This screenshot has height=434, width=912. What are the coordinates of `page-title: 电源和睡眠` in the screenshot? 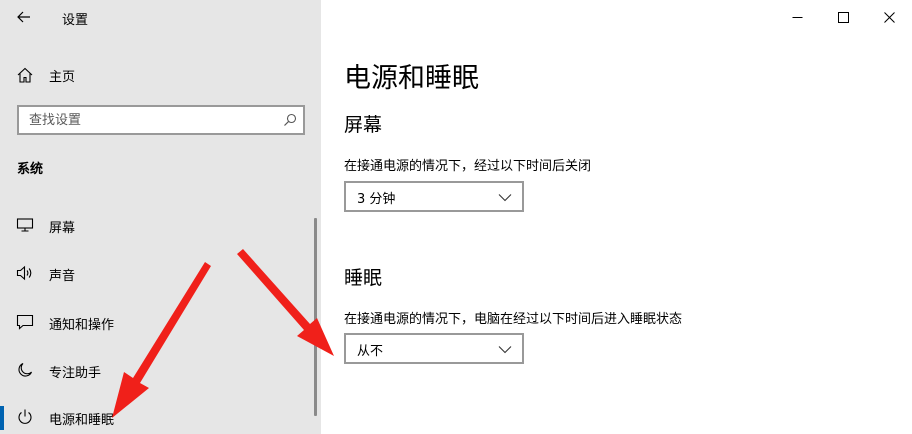 It's located at (411, 78).